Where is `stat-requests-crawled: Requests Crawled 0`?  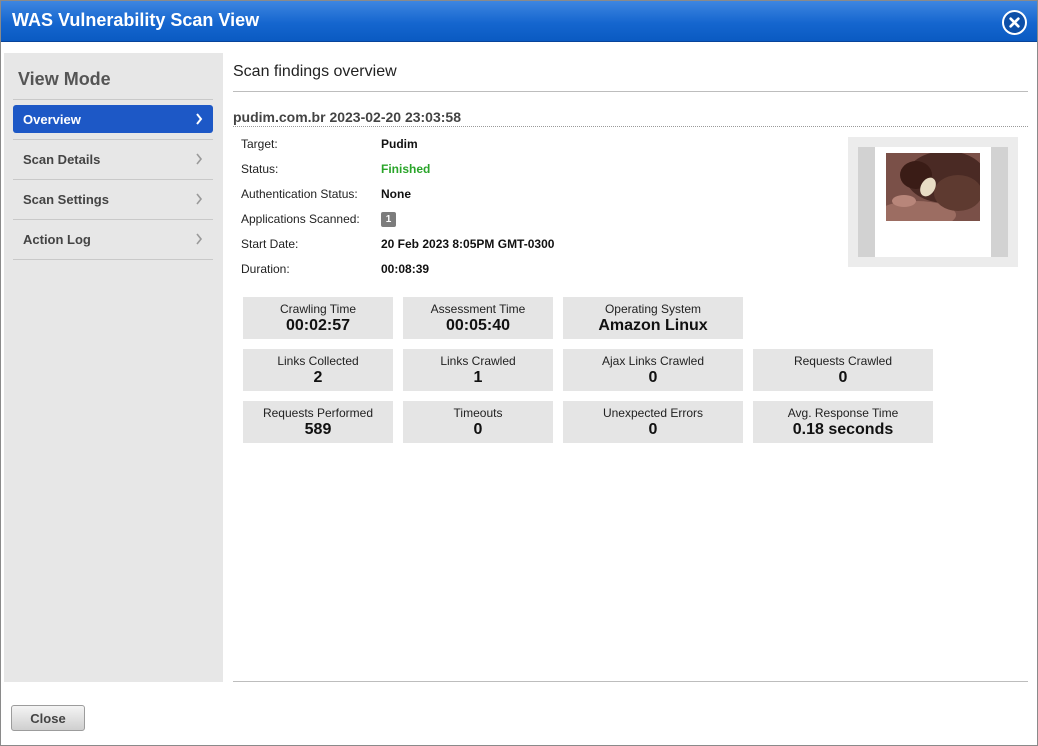 stat-requests-crawled: Requests Crawled 0 is located at coordinates (843, 370).